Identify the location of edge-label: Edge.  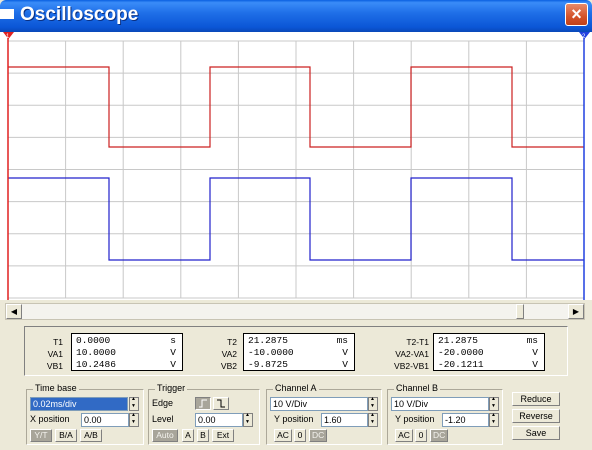
(163, 403).